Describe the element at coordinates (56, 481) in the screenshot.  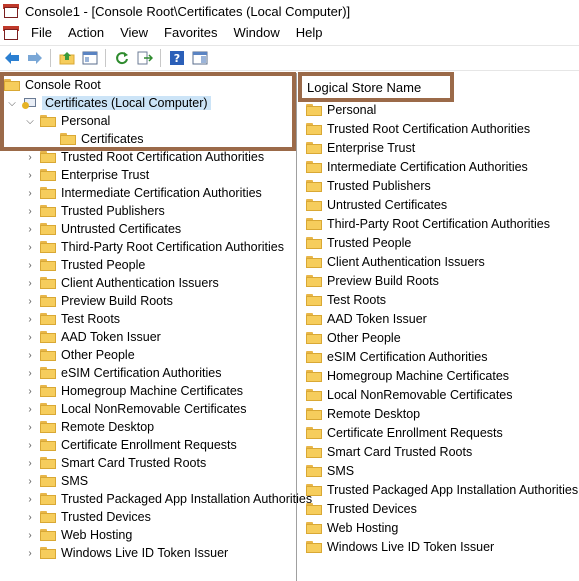
I see `tree-item: › SMS` at that location.